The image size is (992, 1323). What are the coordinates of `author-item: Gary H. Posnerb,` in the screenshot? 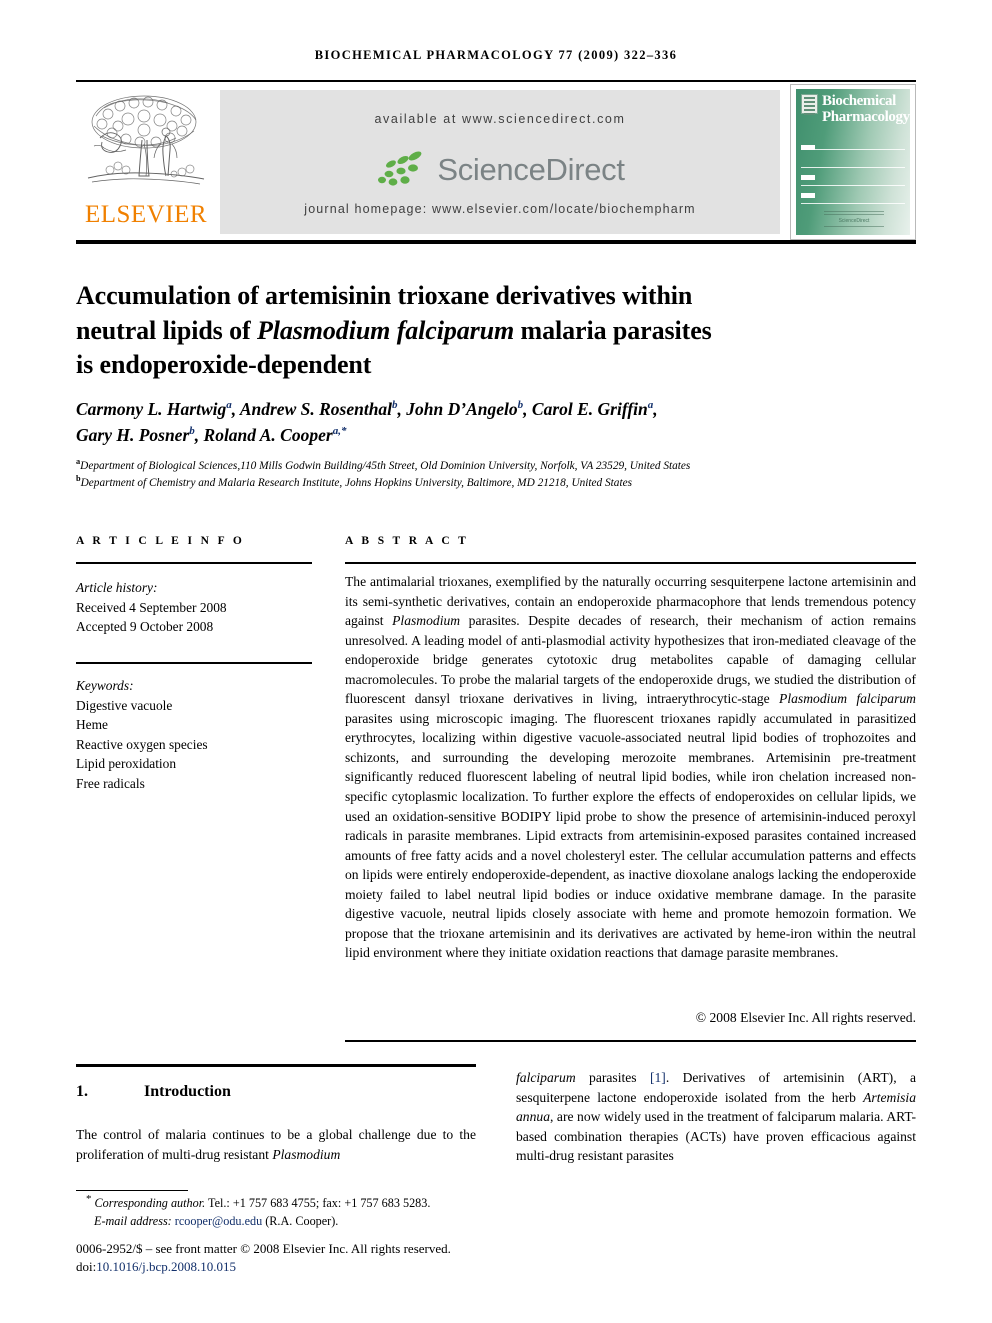 It's located at (140, 435).